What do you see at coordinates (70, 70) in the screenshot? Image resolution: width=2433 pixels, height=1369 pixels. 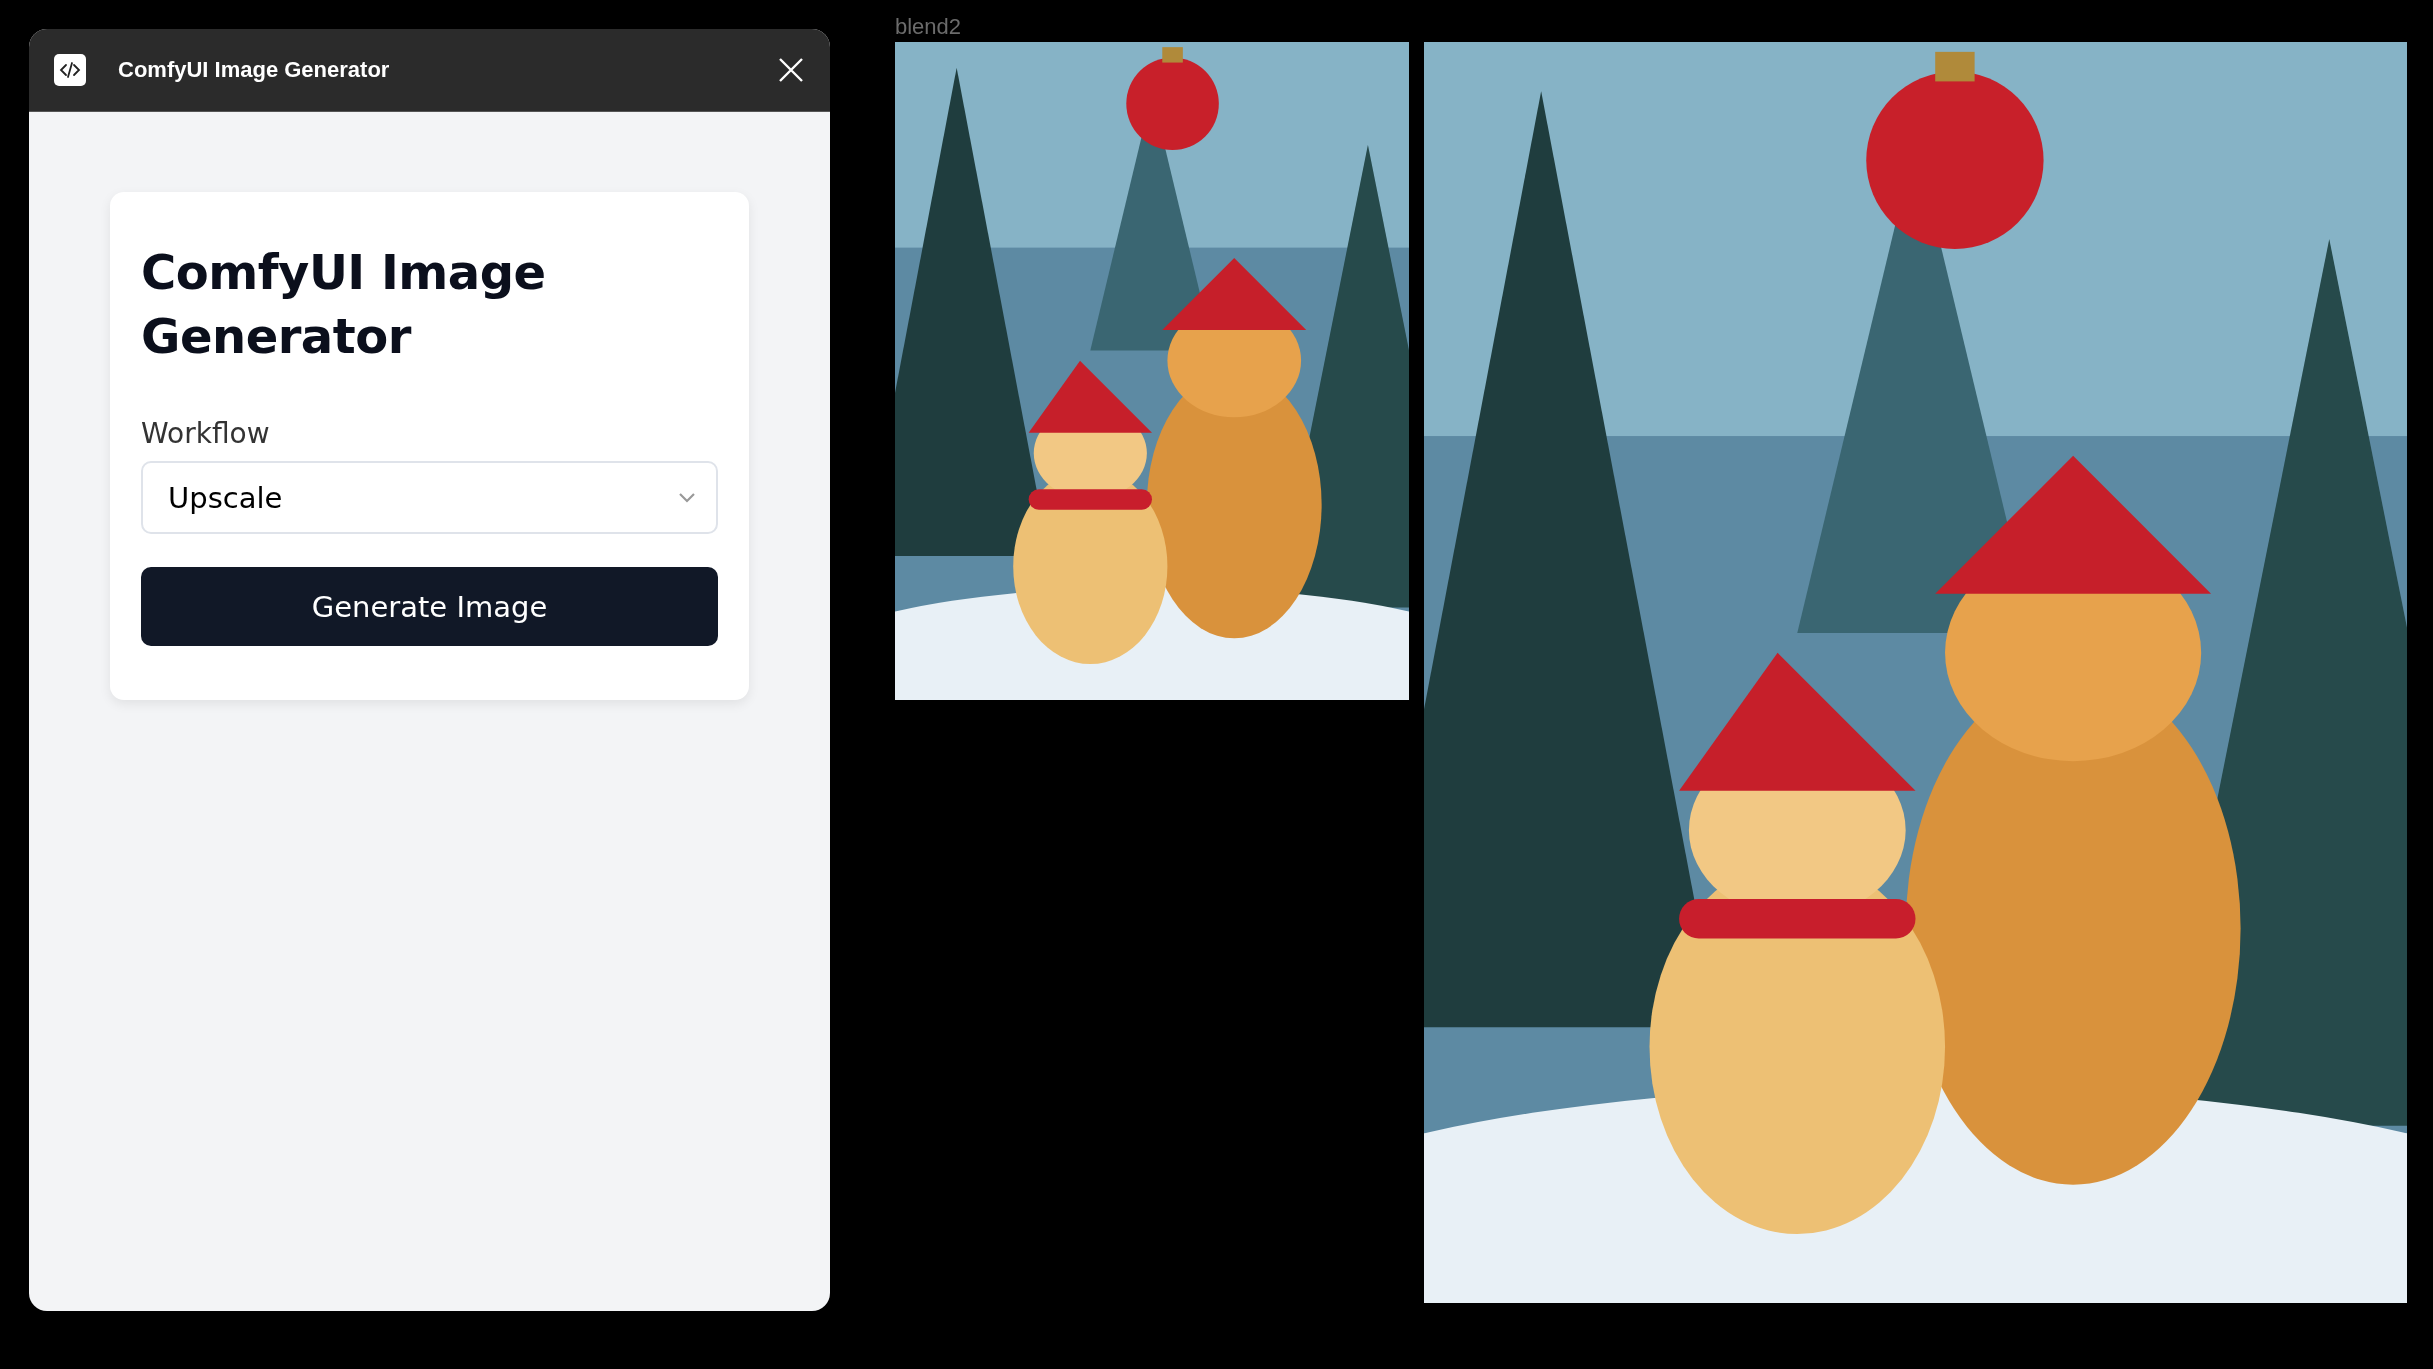 I see `code-icon` at bounding box center [70, 70].